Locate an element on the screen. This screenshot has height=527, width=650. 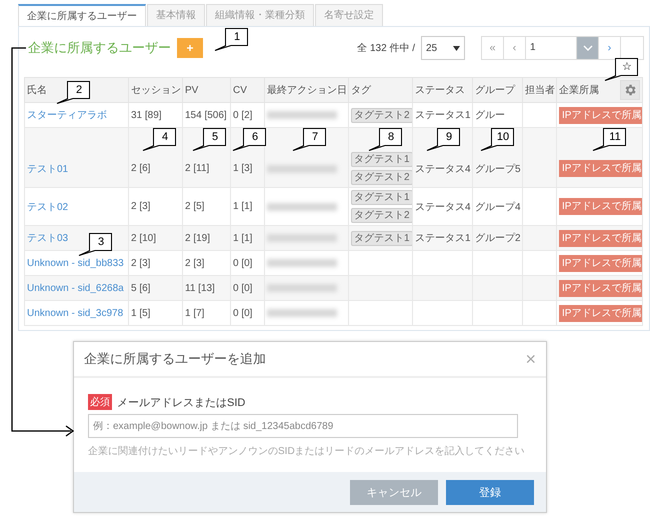
chevron-down-icon is located at coordinates (587, 48).